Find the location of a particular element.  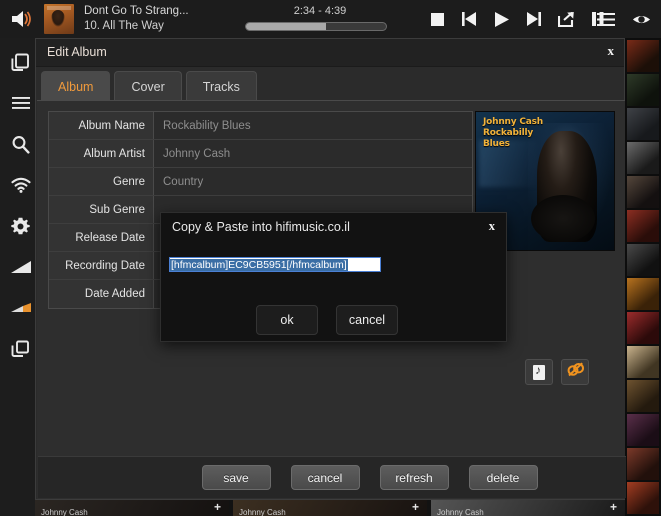

tab-bar: Album Cover Tracks is located at coordinates (147, 85).